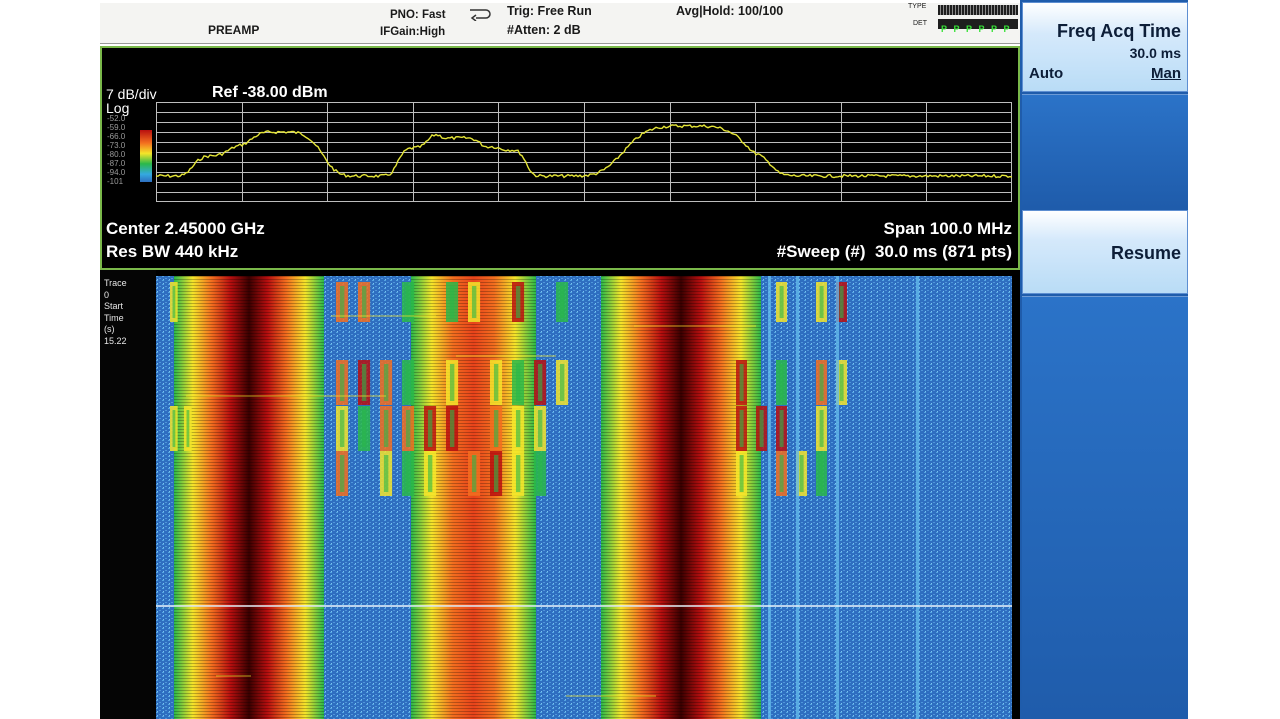 This screenshot has height=719, width=1280. What do you see at coordinates (544, 30) in the screenshot?
I see `atten-label: #Atten: 2 dB` at bounding box center [544, 30].